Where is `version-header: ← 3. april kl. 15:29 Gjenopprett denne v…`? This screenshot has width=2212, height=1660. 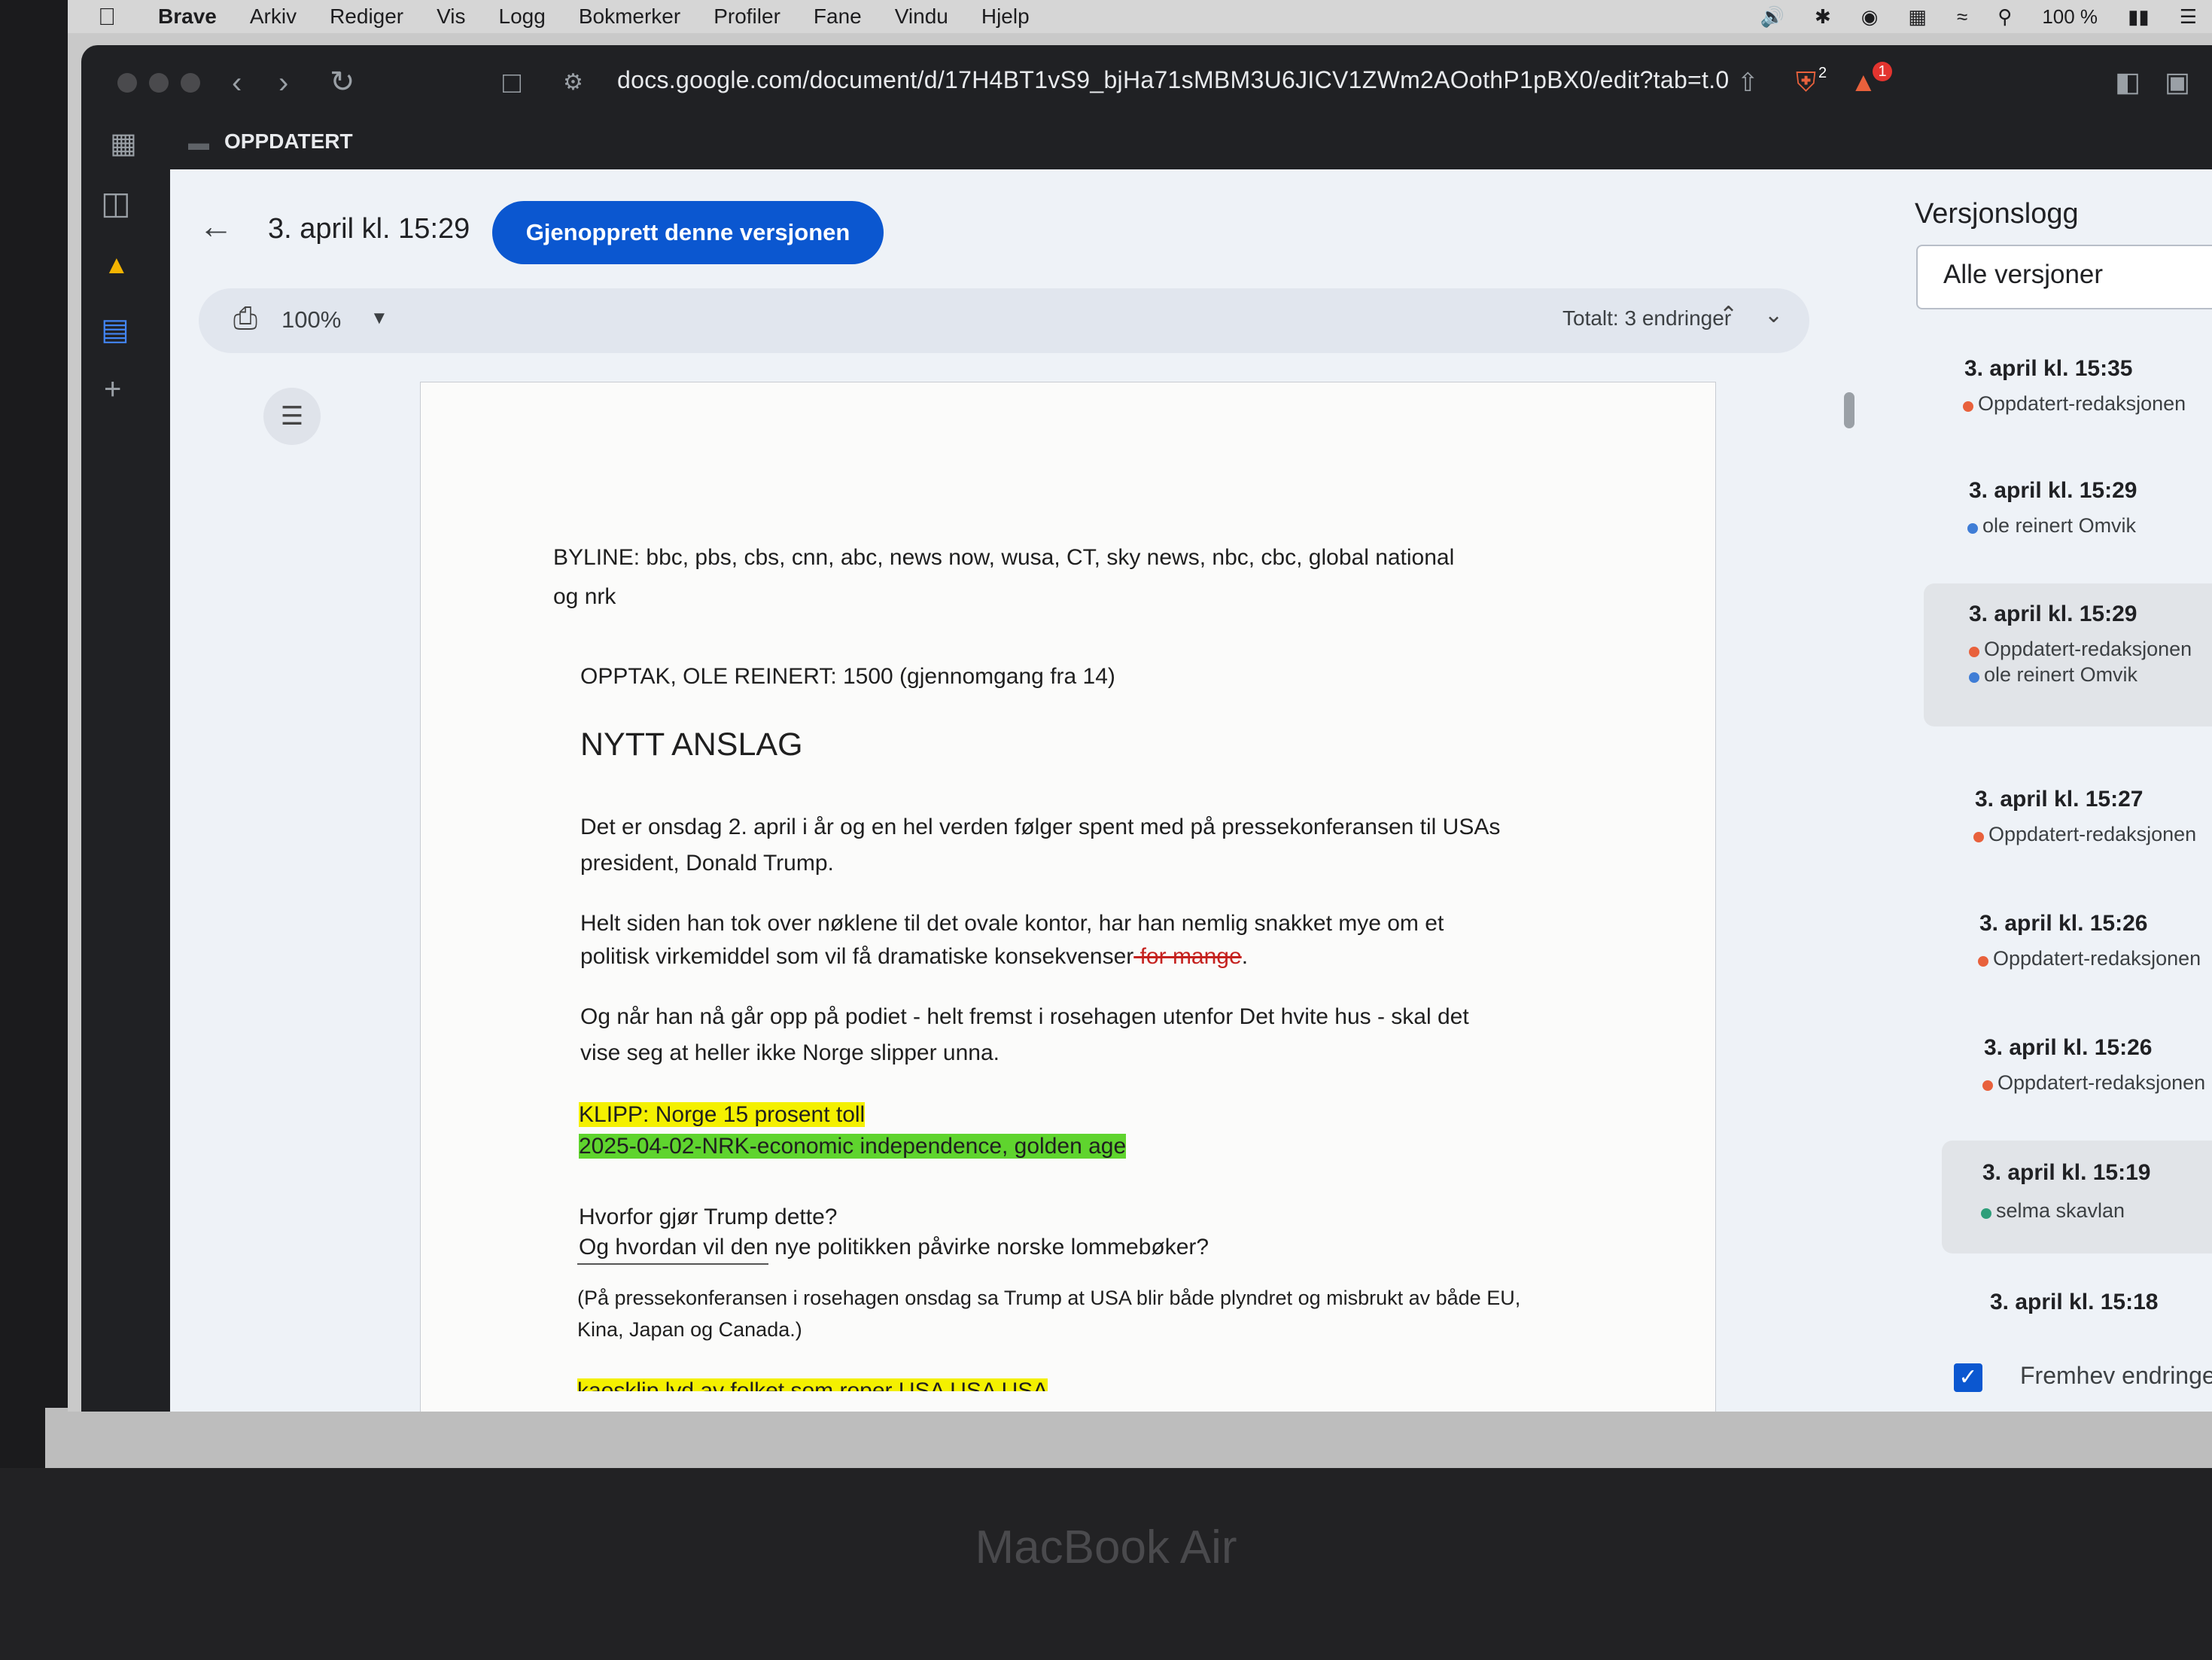 version-header: ← 3. april kl. 15:29 Gjenopprett denne v… is located at coordinates (1035, 226).